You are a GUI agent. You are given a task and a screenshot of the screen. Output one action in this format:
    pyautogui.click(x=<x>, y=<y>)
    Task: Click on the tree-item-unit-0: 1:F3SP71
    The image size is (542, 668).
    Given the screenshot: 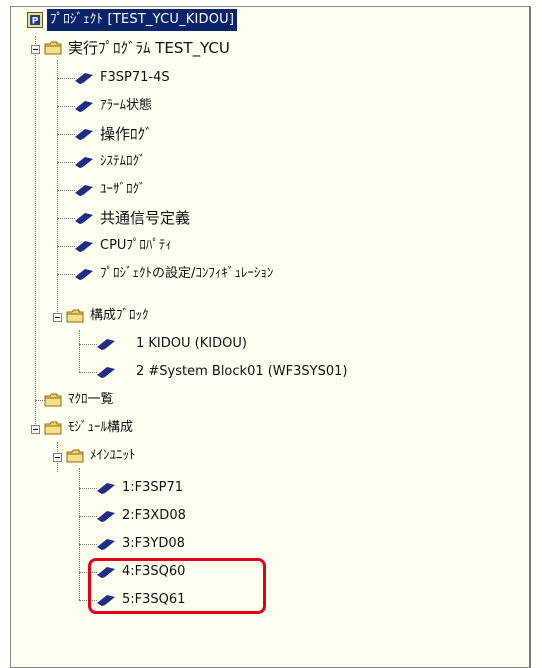 What is the action you would take?
    pyautogui.click(x=140, y=488)
    